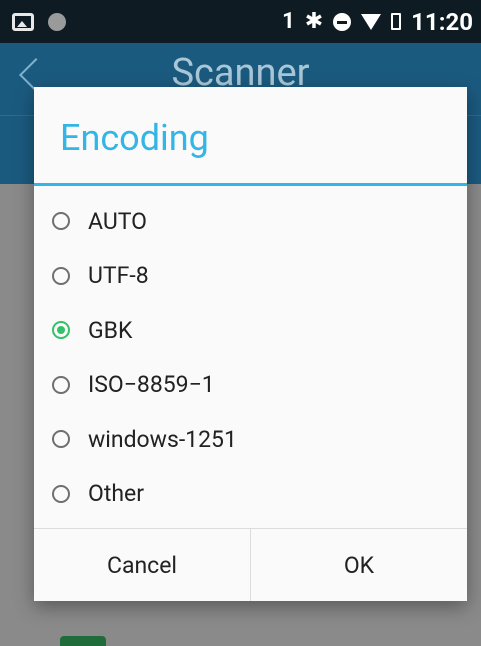 The image size is (481, 646). I want to click on option-auto: AUTO, so click(250, 221).